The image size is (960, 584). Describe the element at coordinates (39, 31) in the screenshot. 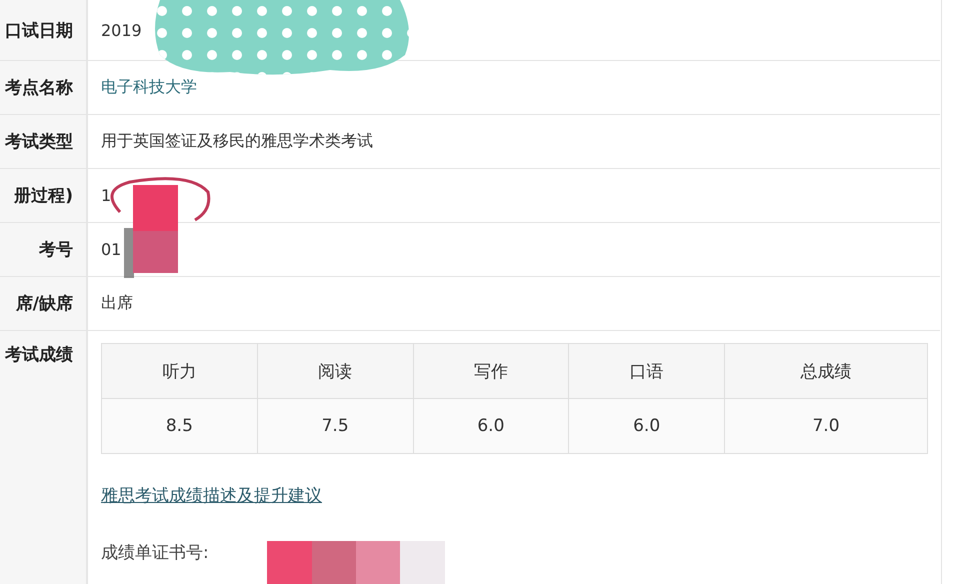

I see `field-label: 口试日期` at that location.